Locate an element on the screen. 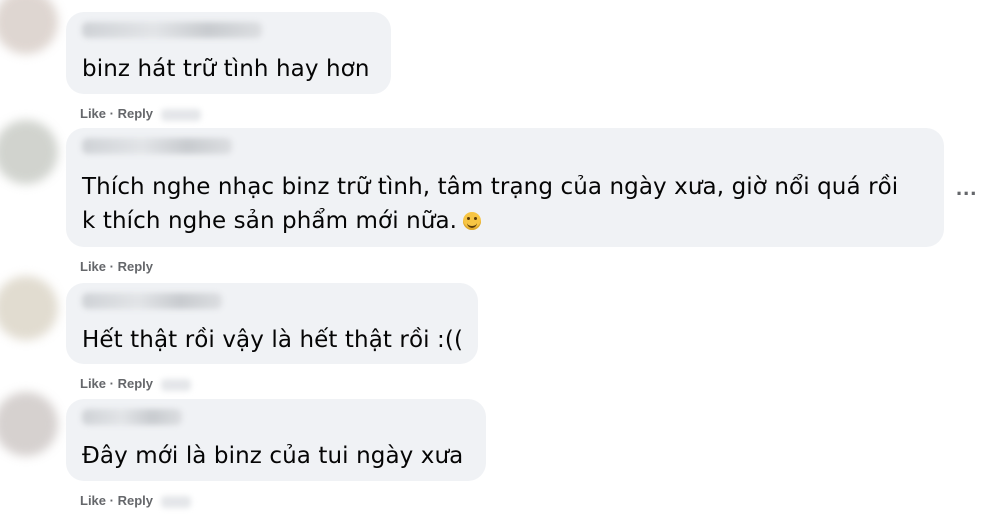 This screenshot has width=1000, height=515. comment-text: Đây mới là binz của tui ngày xưa is located at coordinates (273, 456).